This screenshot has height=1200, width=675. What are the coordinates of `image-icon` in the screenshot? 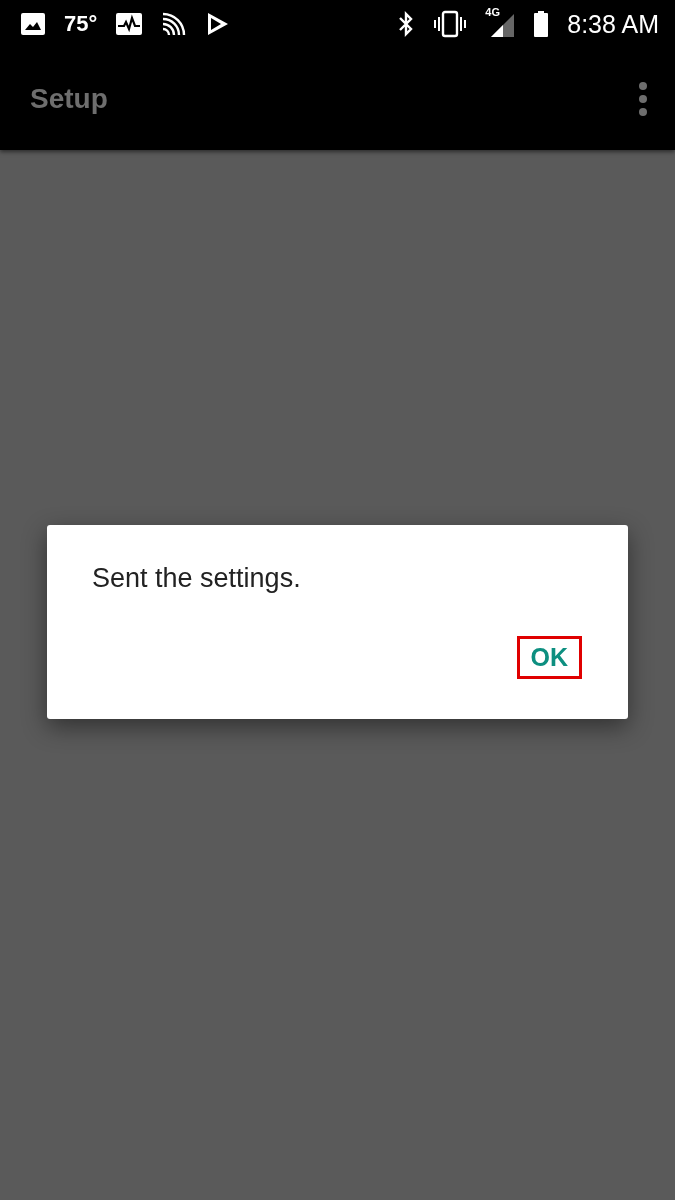 It's located at (33, 24).